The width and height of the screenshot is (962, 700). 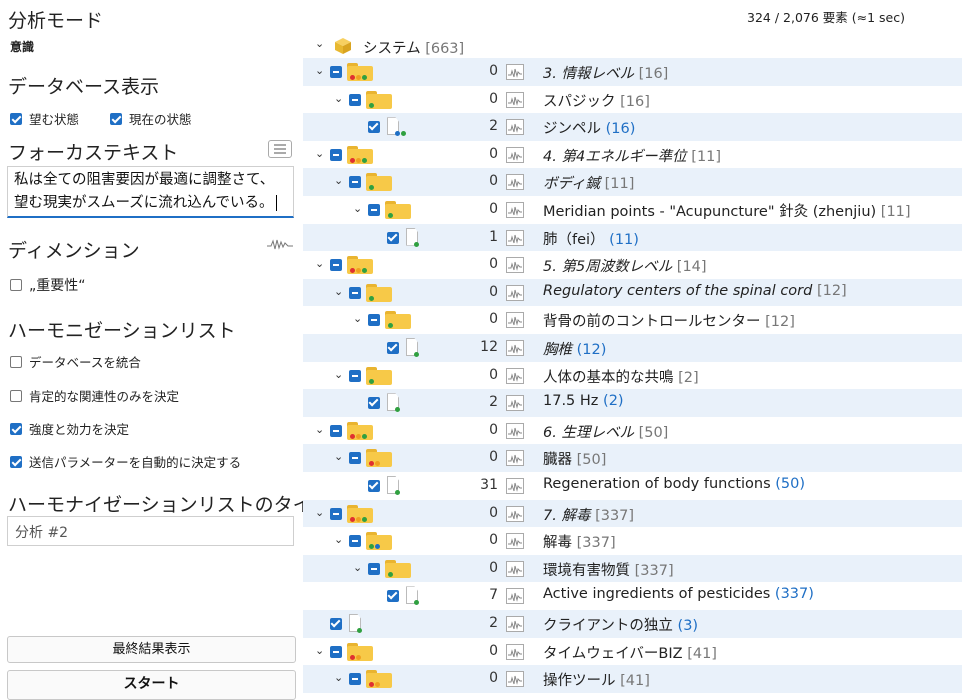 I want to click on tree-row: 2 17.5 Hz (2), so click(x=632, y=403).